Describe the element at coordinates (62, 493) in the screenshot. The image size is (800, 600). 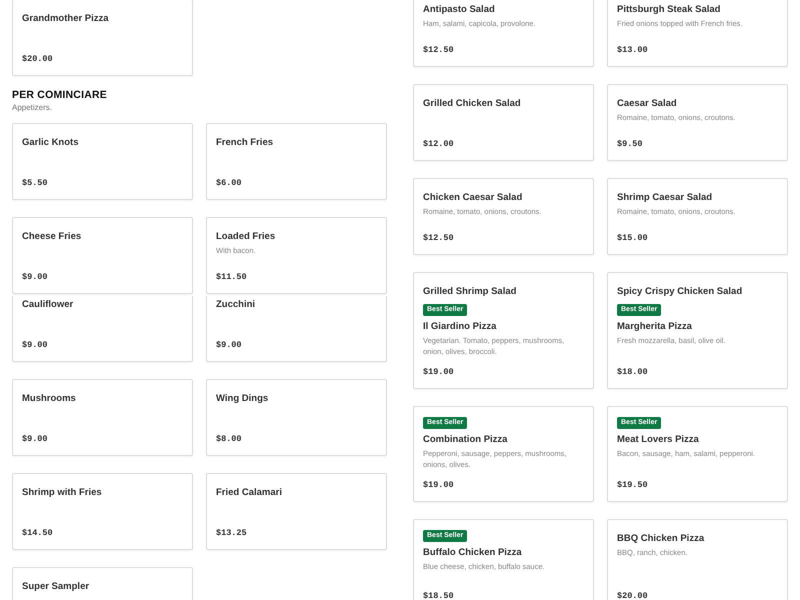
I see `item-name: Shrimp with Fries` at that location.